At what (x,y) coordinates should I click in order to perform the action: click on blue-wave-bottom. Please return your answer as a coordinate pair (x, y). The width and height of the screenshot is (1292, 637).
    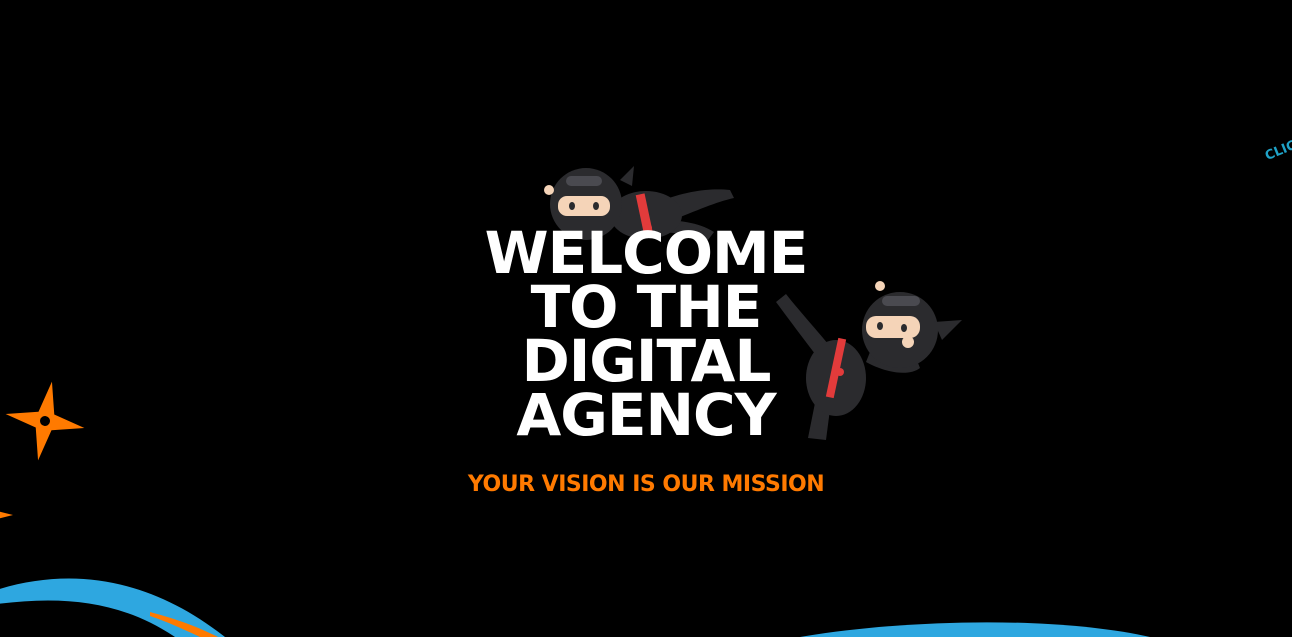
    Looking at the image, I should click on (975, 629).